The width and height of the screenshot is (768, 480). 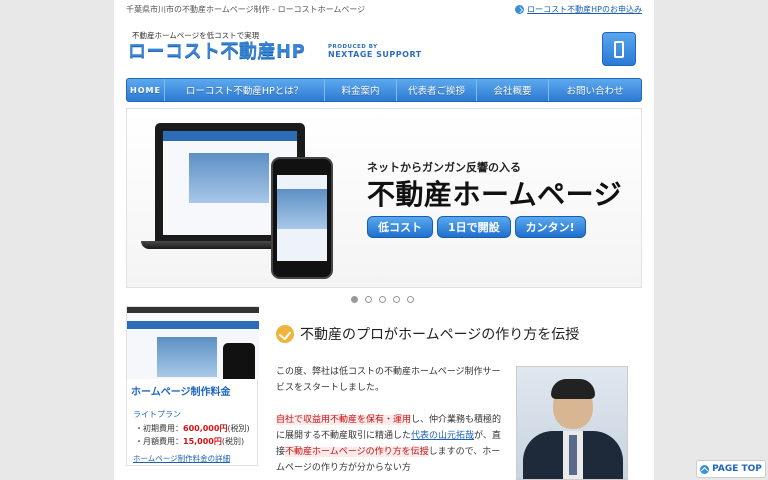 What do you see at coordinates (233, 441) in the screenshot?
I see `monthly-fee-tax: (税別)` at bounding box center [233, 441].